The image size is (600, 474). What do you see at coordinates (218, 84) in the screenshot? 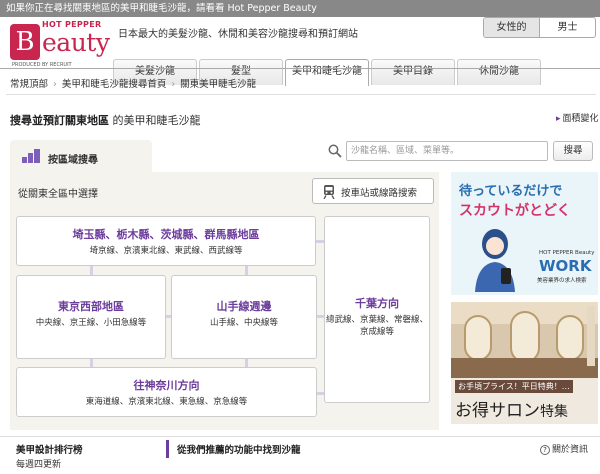
I see `breadcrumb-current: 關東美甲睫毛沙龍` at bounding box center [218, 84].